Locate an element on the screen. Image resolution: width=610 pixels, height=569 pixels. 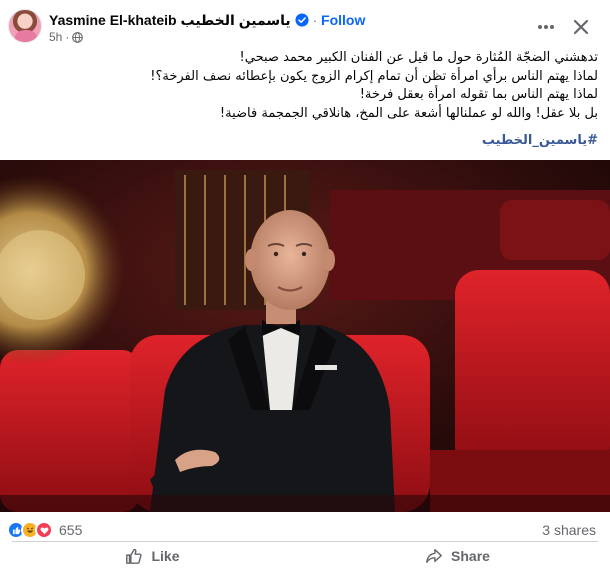
share-button: Share is located at coordinates (457, 556).